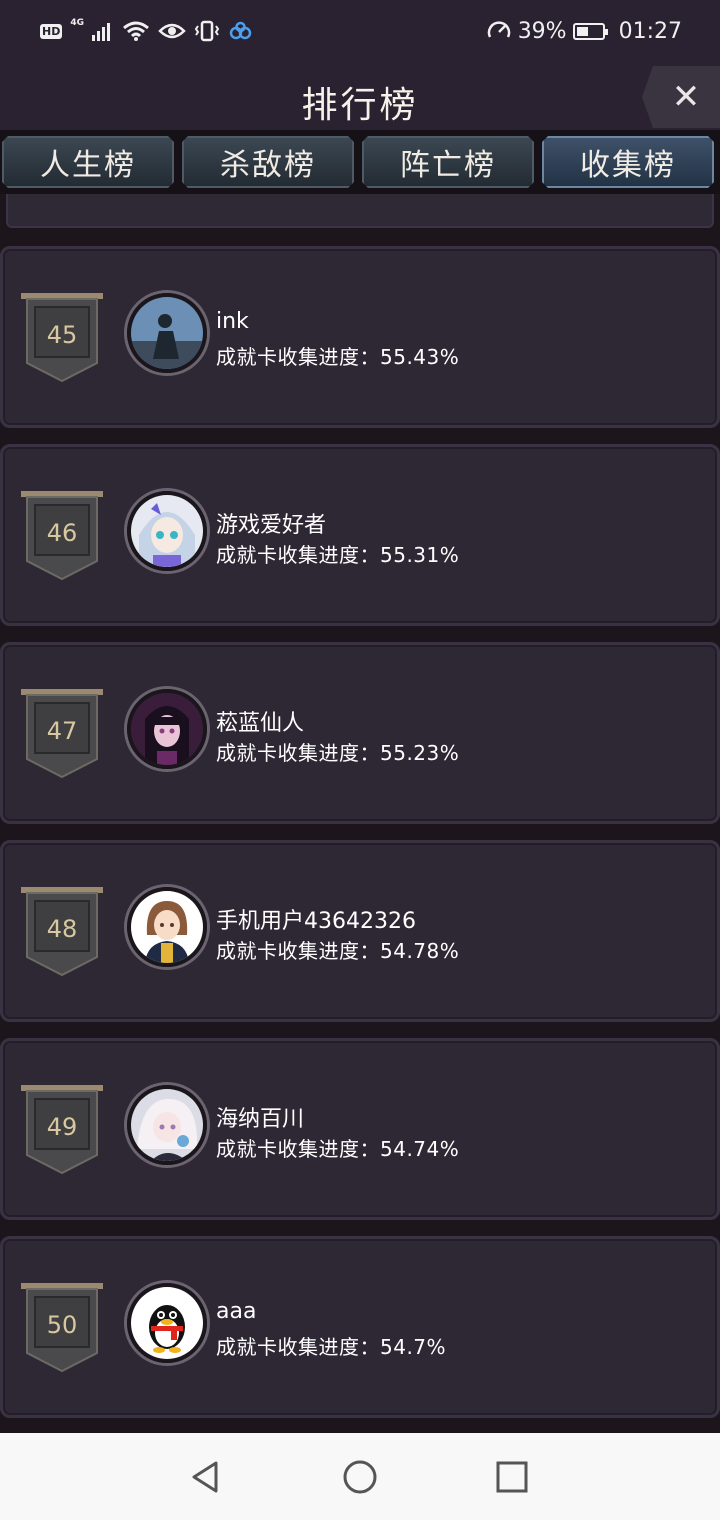 The image size is (720, 1520). What do you see at coordinates (167, 333) in the screenshot?
I see `photo-avatar` at bounding box center [167, 333].